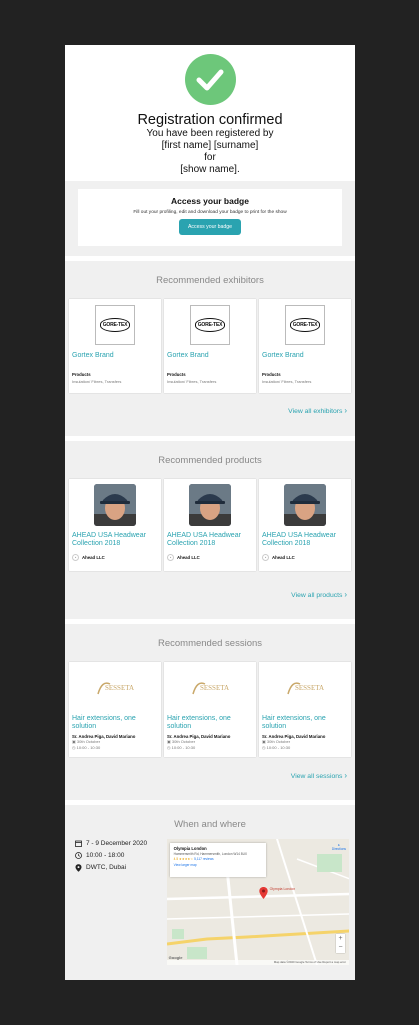  I want to click on zoom-in-icon: +, so click(340, 938).